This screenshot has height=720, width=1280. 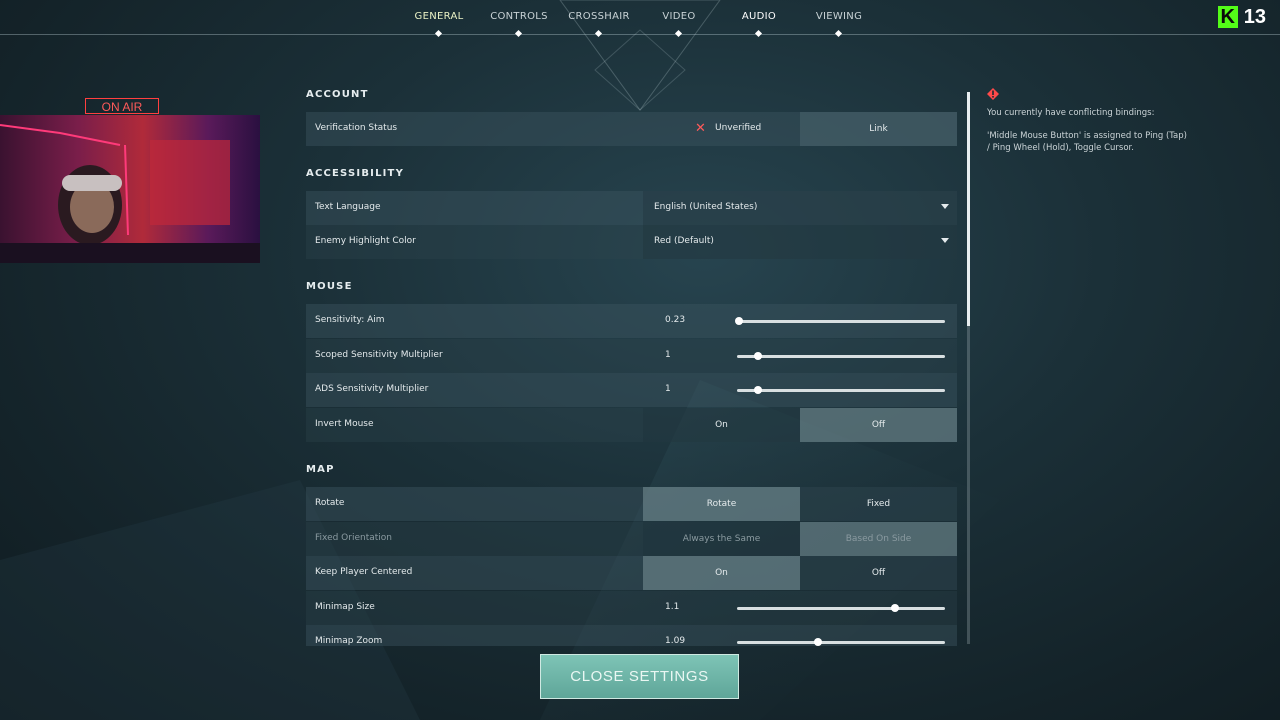 What do you see at coordinates (439, 16) in the screenshot?
I see `tab-general-label: GENERAL` at bounding box center [439, 16].